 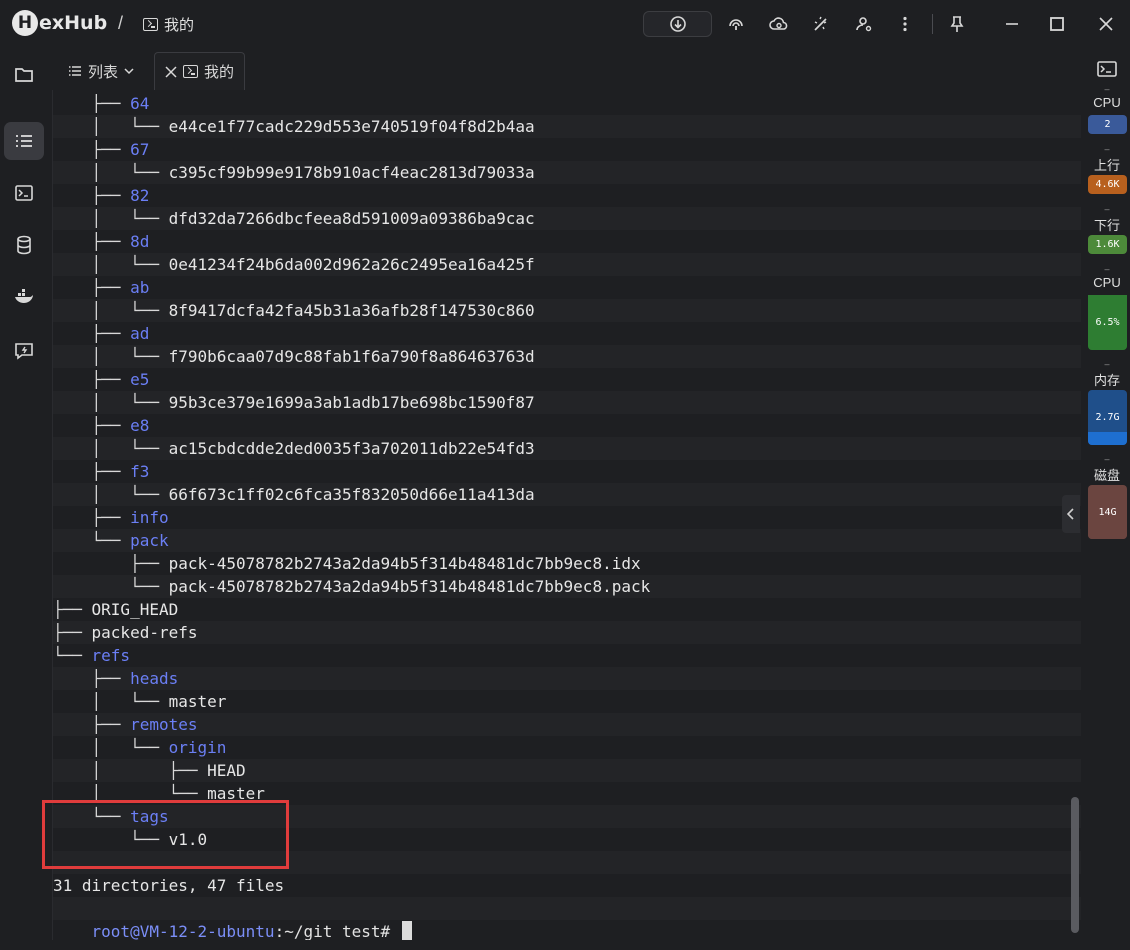 I want to click on tree-file-name: 0e41234f24b6da002d962a26c2495ea16a425f, so click(x=351, y=264).